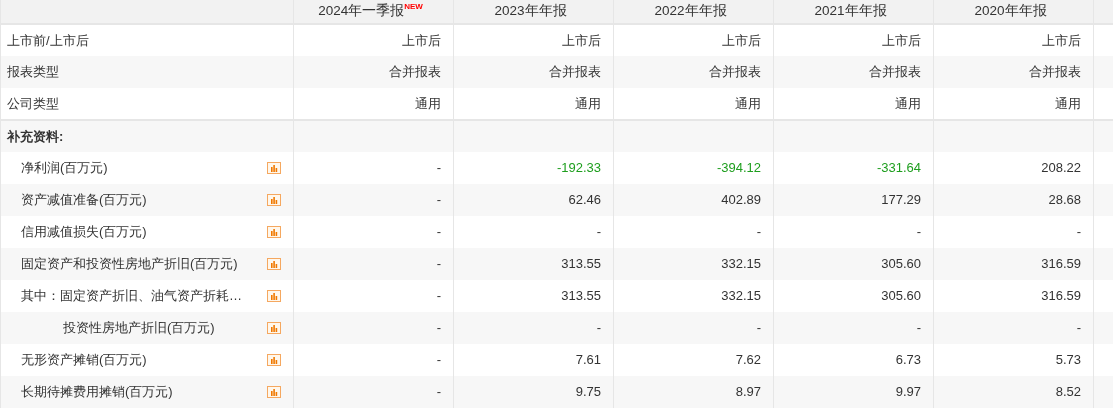  I want to click on table-cell: -394.12, so click(738, 168).